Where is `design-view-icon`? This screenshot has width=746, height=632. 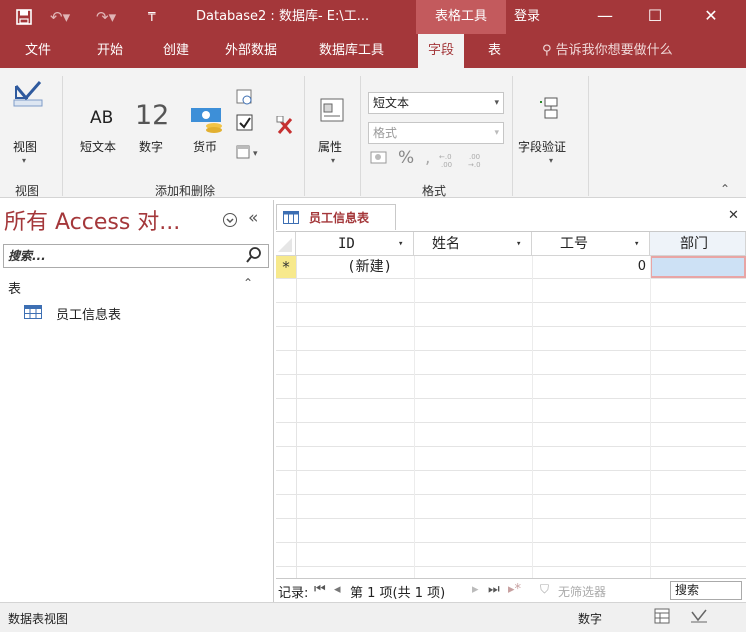
design-view-icon is located at coordinates (699, 617).